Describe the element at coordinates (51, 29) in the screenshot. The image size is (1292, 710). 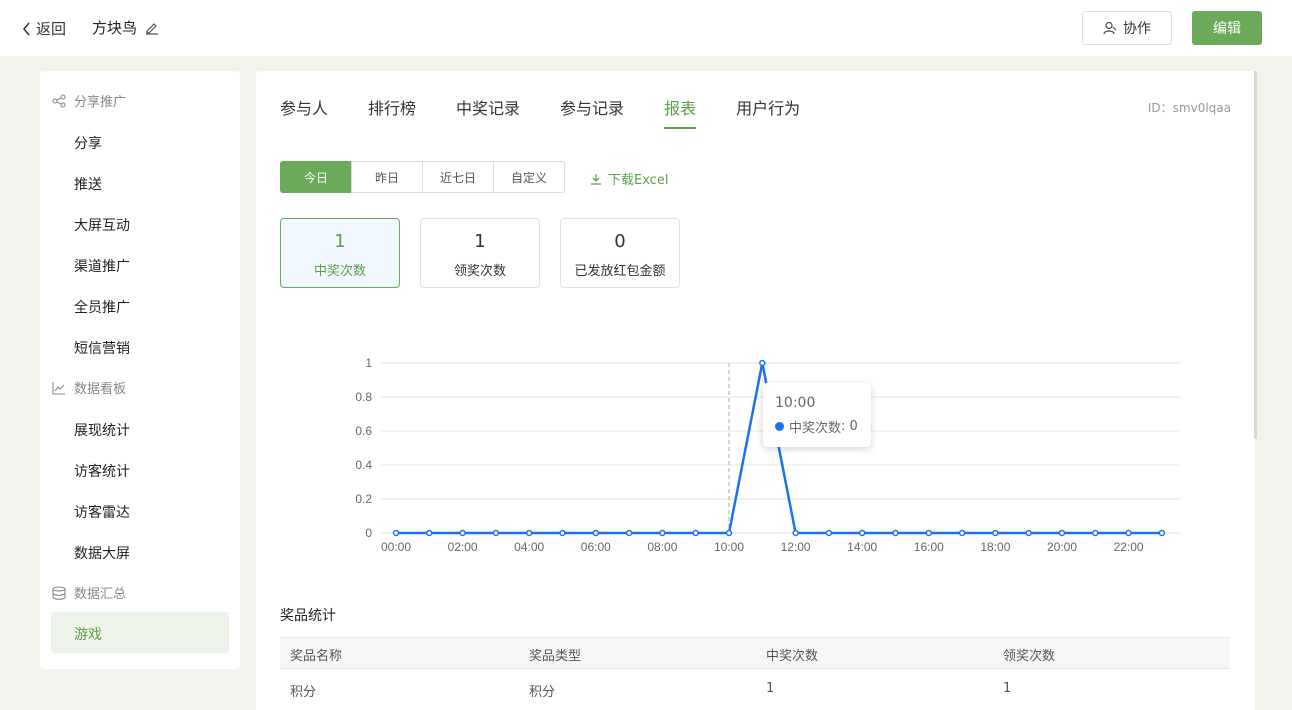
I see `back-label: 返回` at that location.